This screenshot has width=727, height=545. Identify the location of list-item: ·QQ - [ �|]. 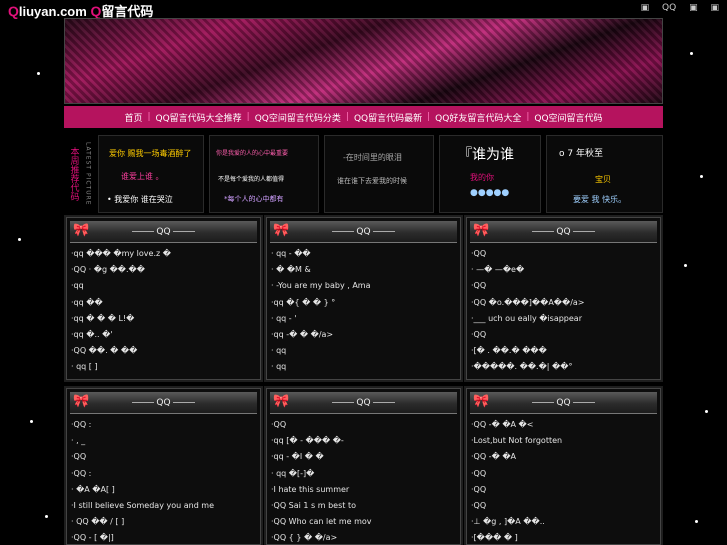
(163, 537).